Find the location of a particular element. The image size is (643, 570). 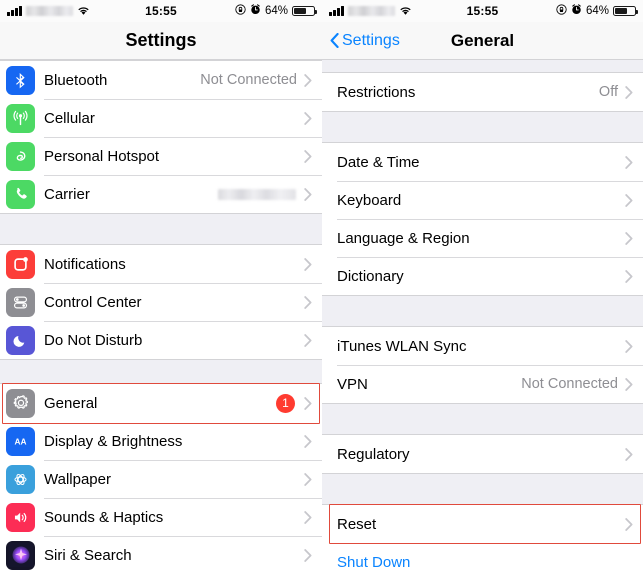

settings-group-regulatory: Regulatory is located at coordinates (482, 454).